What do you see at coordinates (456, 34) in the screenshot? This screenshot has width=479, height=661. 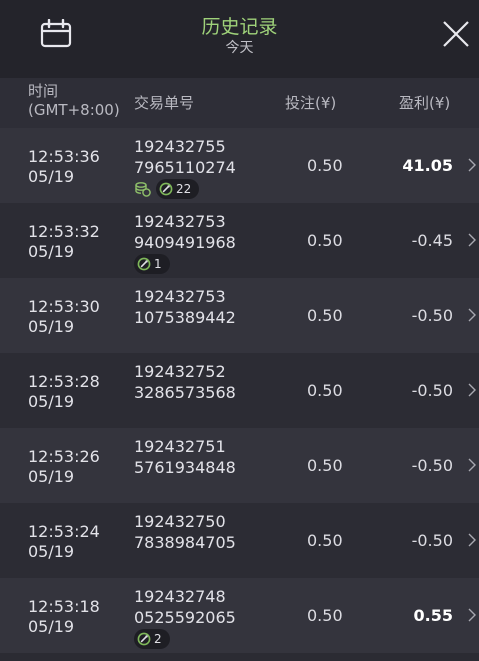 I see `close-icon` at bounding box center [456, 34].